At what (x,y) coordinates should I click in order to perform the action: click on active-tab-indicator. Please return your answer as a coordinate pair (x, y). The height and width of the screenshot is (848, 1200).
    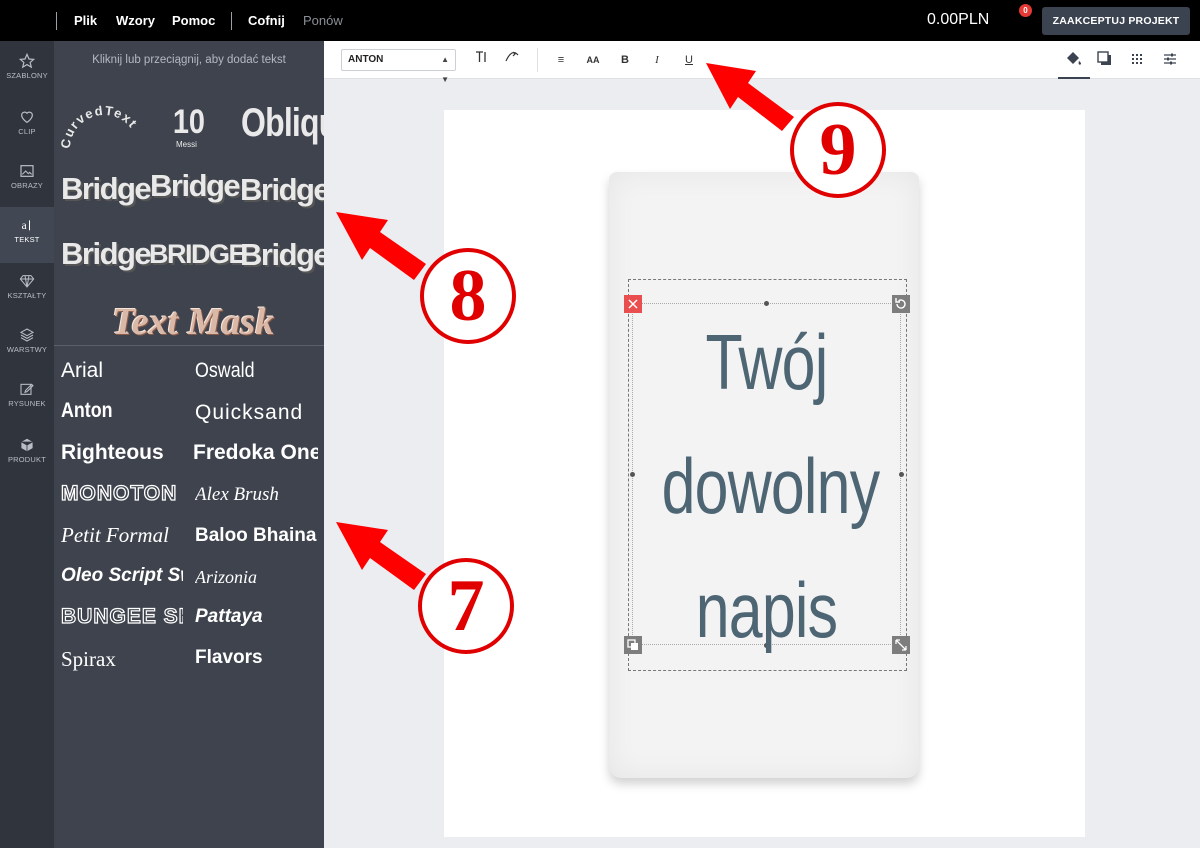
    Looking at the image, I should click on (1074, 78).